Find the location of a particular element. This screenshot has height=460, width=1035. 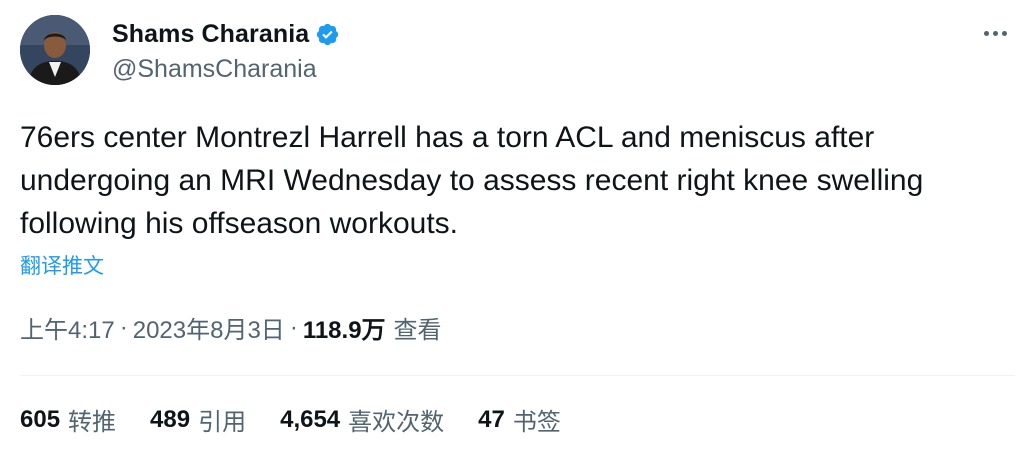

engagement-stats: 605 转推 489 引用 4,654 喜欢次数 47 书签 is located at coordinates (307, 419).